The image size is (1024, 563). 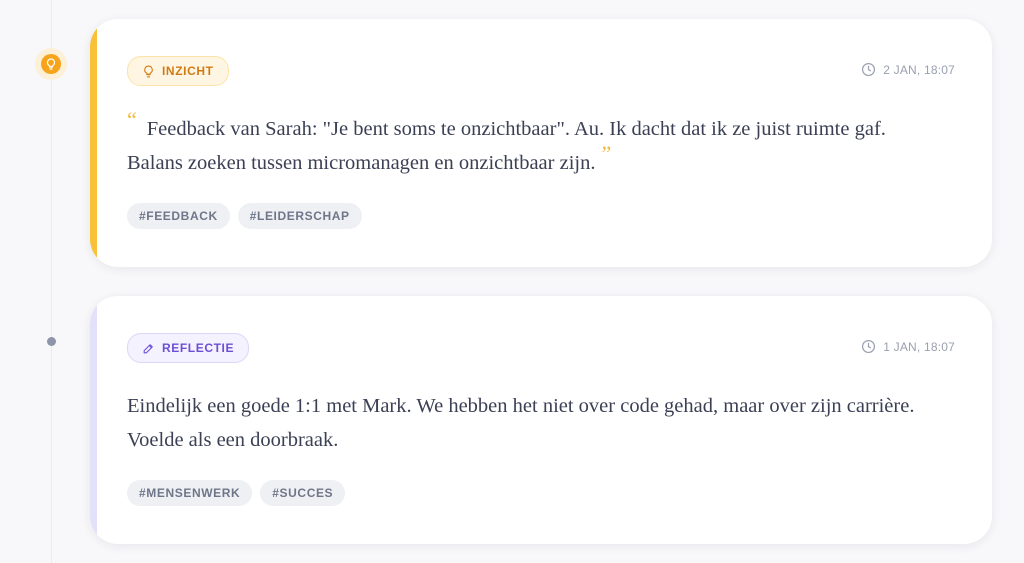 What do you see at coordinates (188, 71) in the screenshot?
I see `entry-type-label: INZICHT` at bounding box center [188, 71].